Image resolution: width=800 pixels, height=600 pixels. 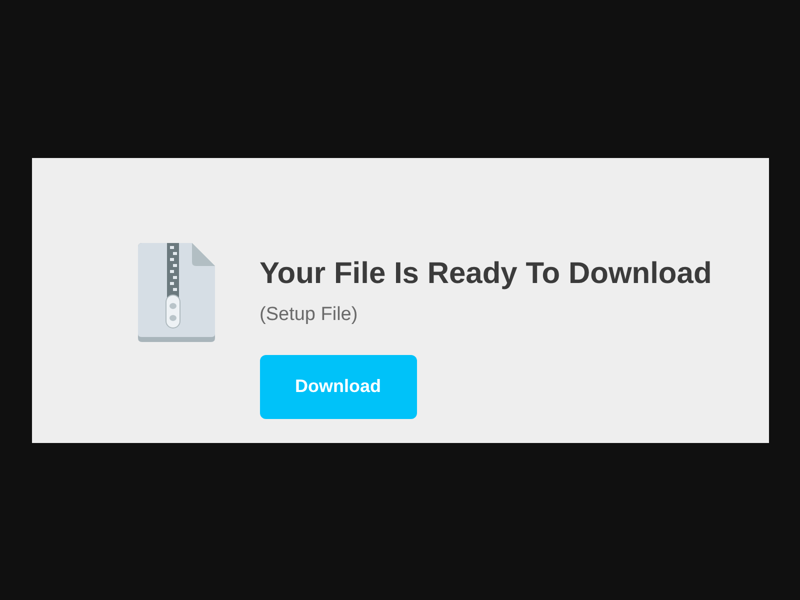 What do you see at coordinates (338, 386) in the screenshot?
I see `download-button: Download` at bounding box center [338, 386].